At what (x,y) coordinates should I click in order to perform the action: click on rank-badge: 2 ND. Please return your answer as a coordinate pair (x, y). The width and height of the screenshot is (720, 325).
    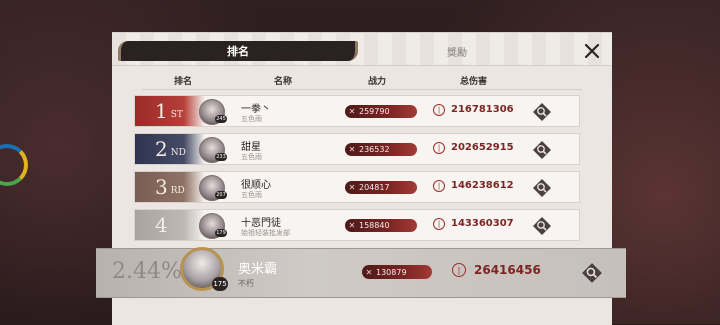
    Looking at the image, I should click on (170, 149).